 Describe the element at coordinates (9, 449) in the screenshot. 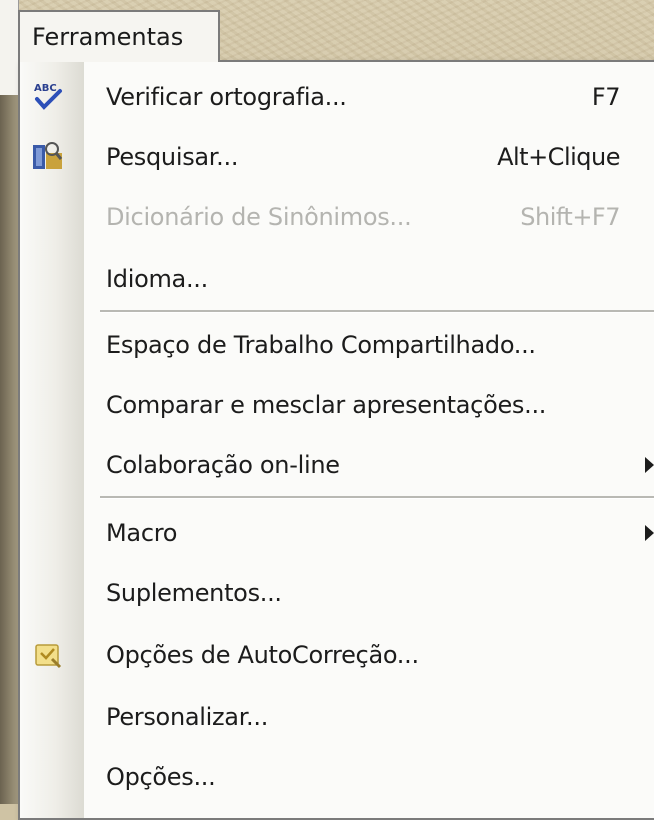

I see `window-frame` at that location.